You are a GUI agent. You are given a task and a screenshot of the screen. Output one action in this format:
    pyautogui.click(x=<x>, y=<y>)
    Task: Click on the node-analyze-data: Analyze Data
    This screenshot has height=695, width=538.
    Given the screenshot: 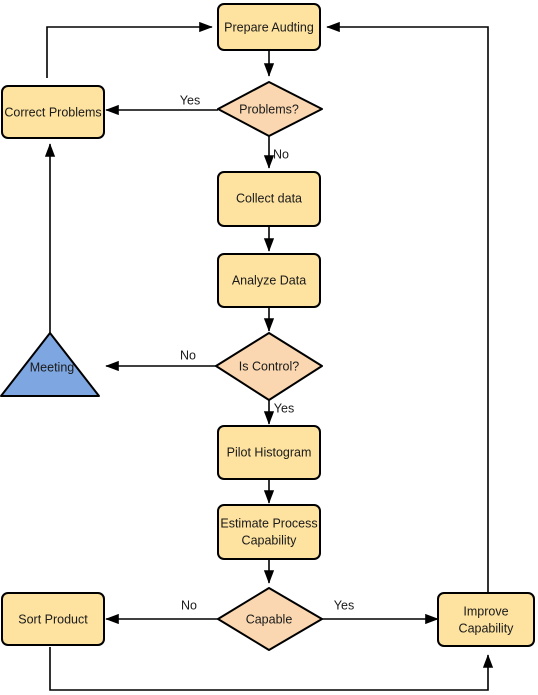 What is the action you would take?
    pyautogui.click(x=269, y=280)
    